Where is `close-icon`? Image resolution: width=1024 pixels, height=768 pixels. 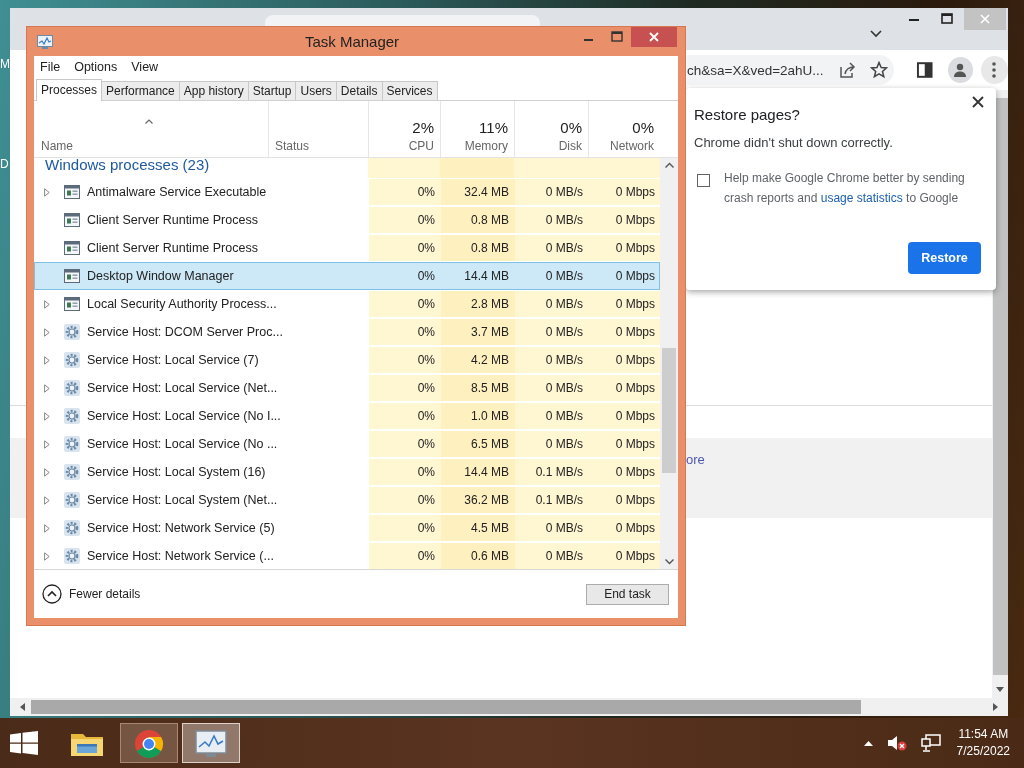 close-icon is located at coordinates (978, 102).